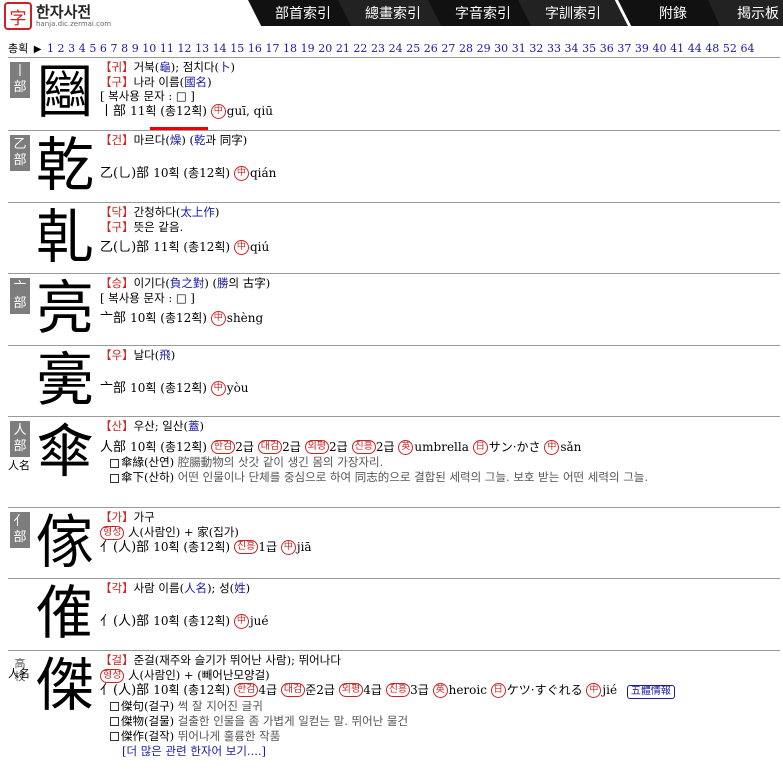  What do you see at coordinates (589, 48) in the screenshot?
I see `stroke-count-link: 35` at bounding box center [589, 48].